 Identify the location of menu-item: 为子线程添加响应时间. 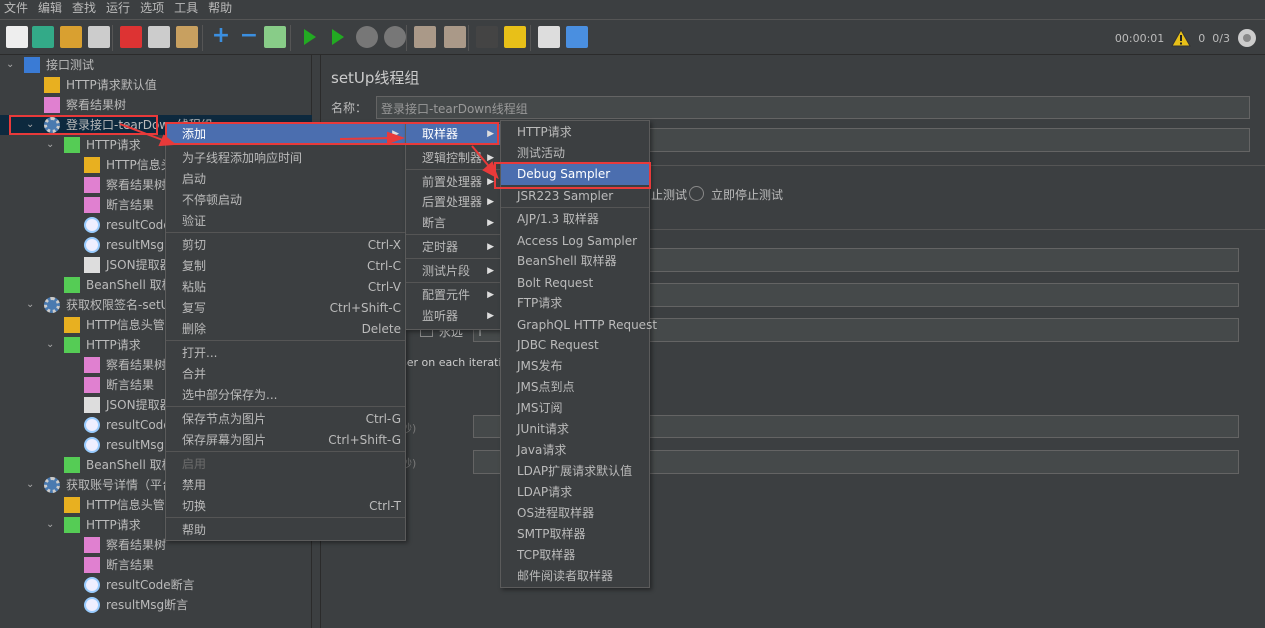
(285, 158).